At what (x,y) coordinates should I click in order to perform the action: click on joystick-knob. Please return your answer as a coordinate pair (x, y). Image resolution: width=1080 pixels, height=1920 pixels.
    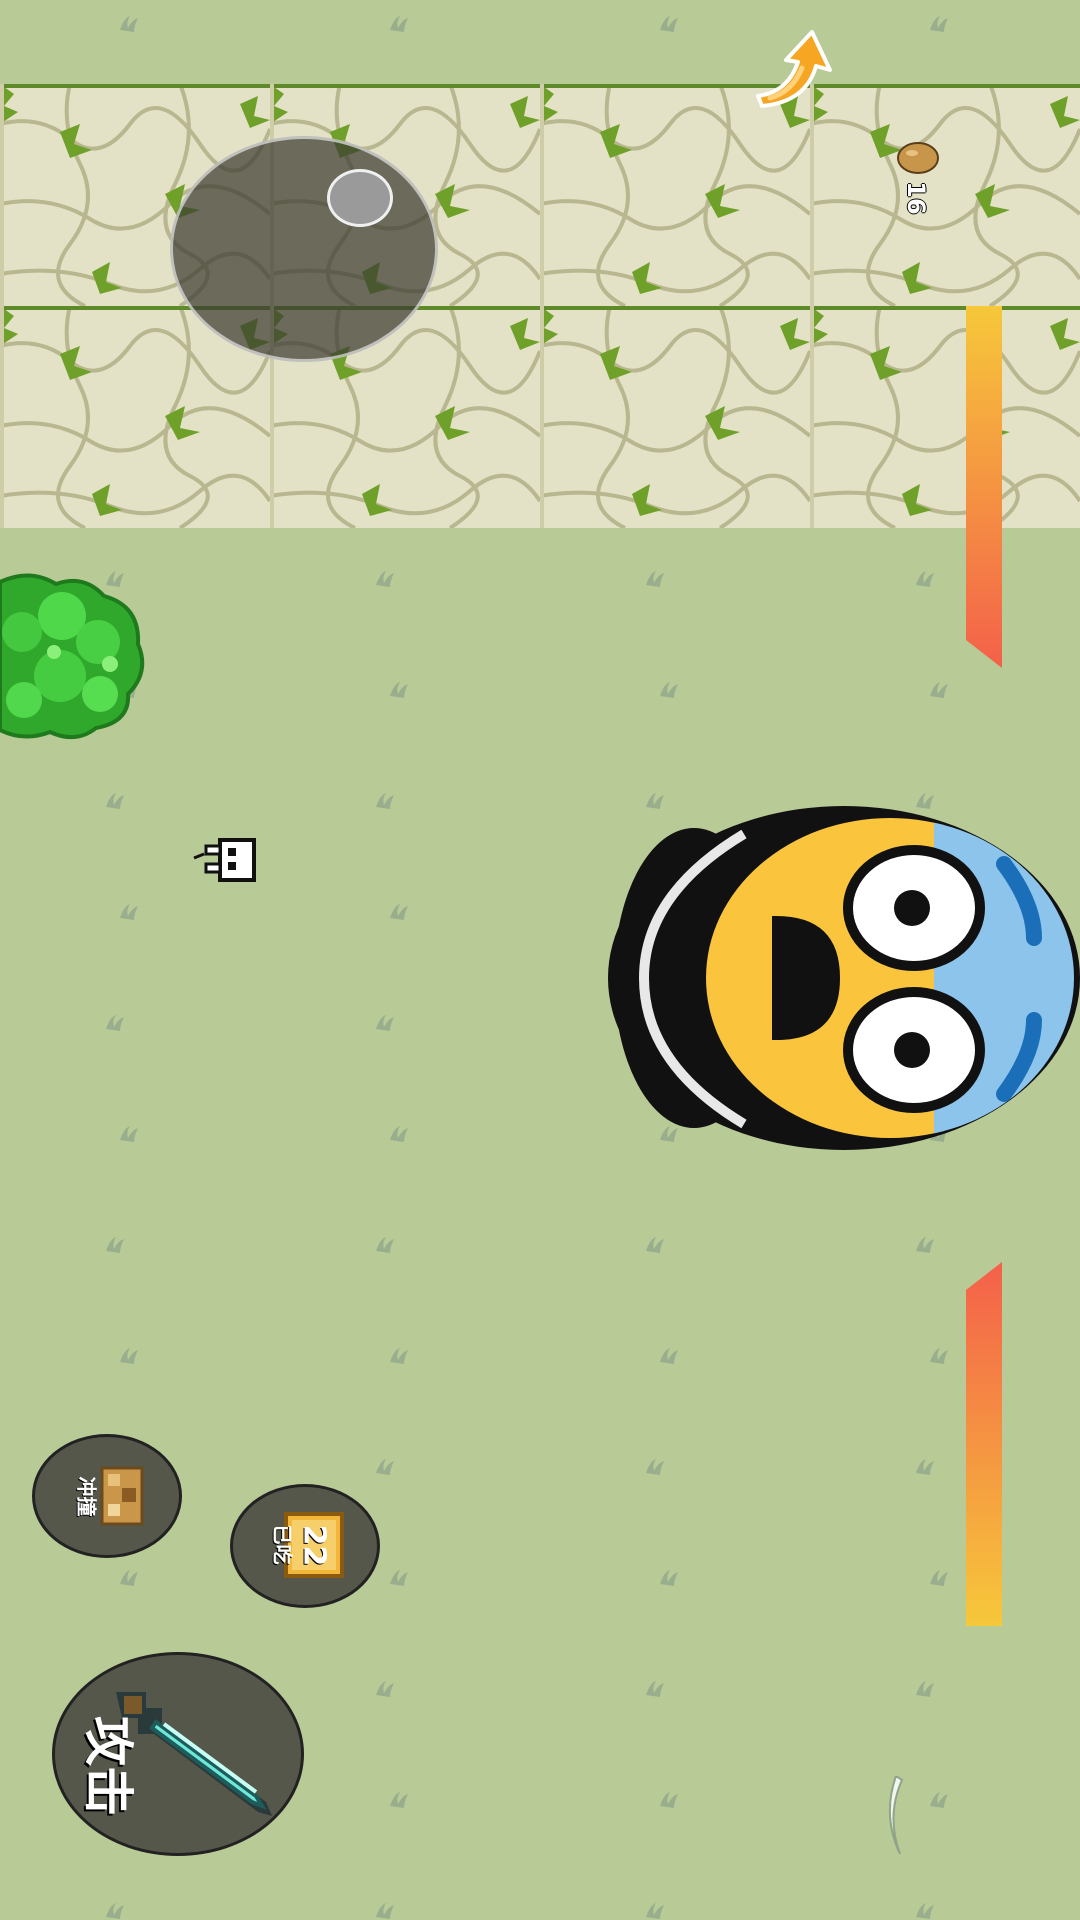
    Looking at the image, I should click on (360, 198).